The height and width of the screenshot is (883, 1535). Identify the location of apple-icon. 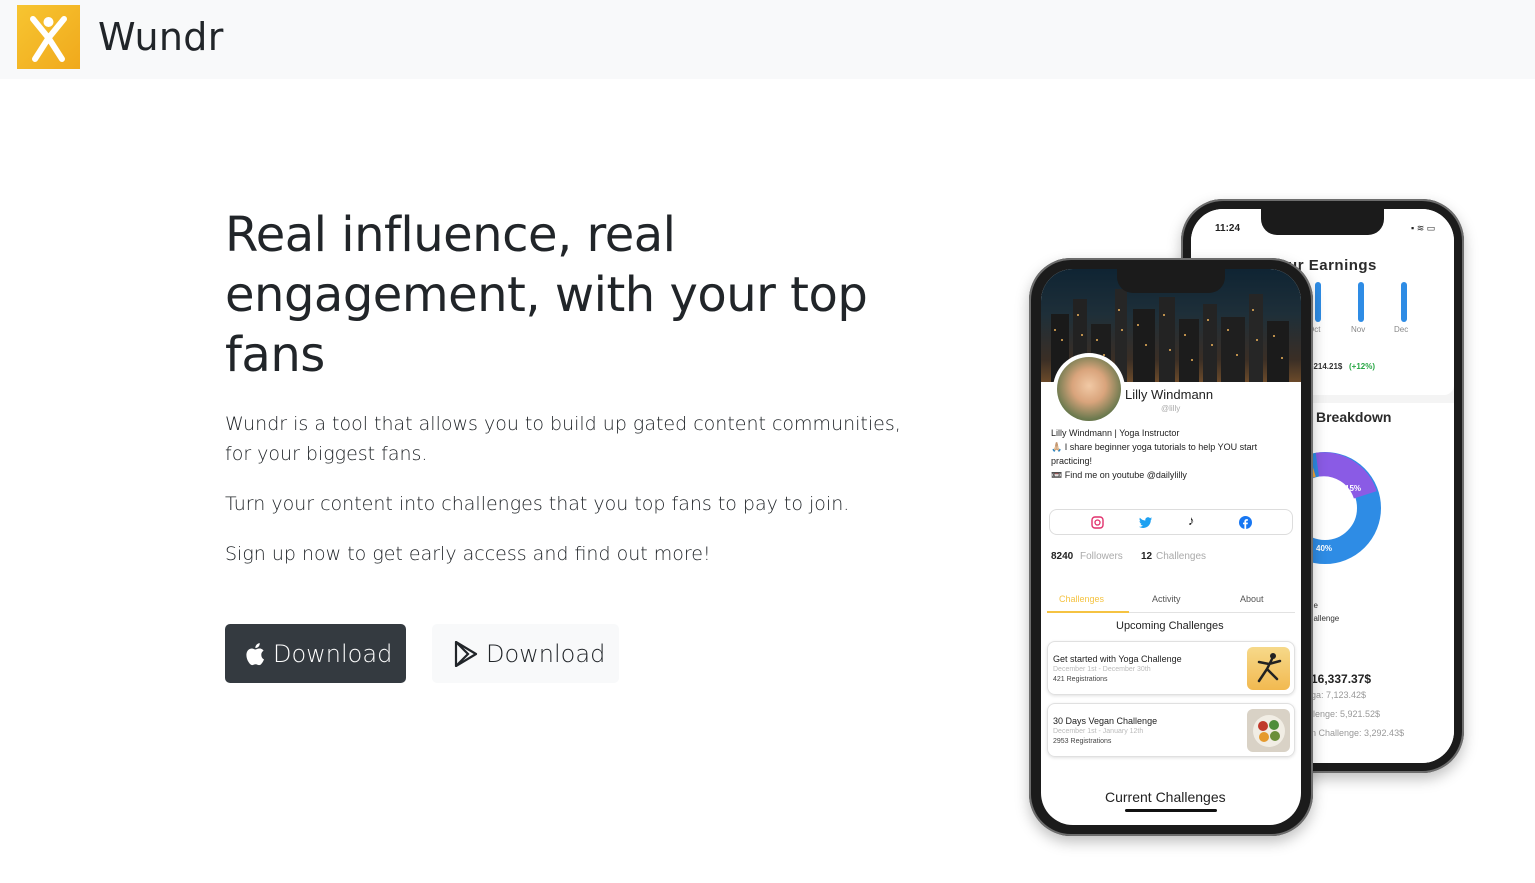
(255, 654).